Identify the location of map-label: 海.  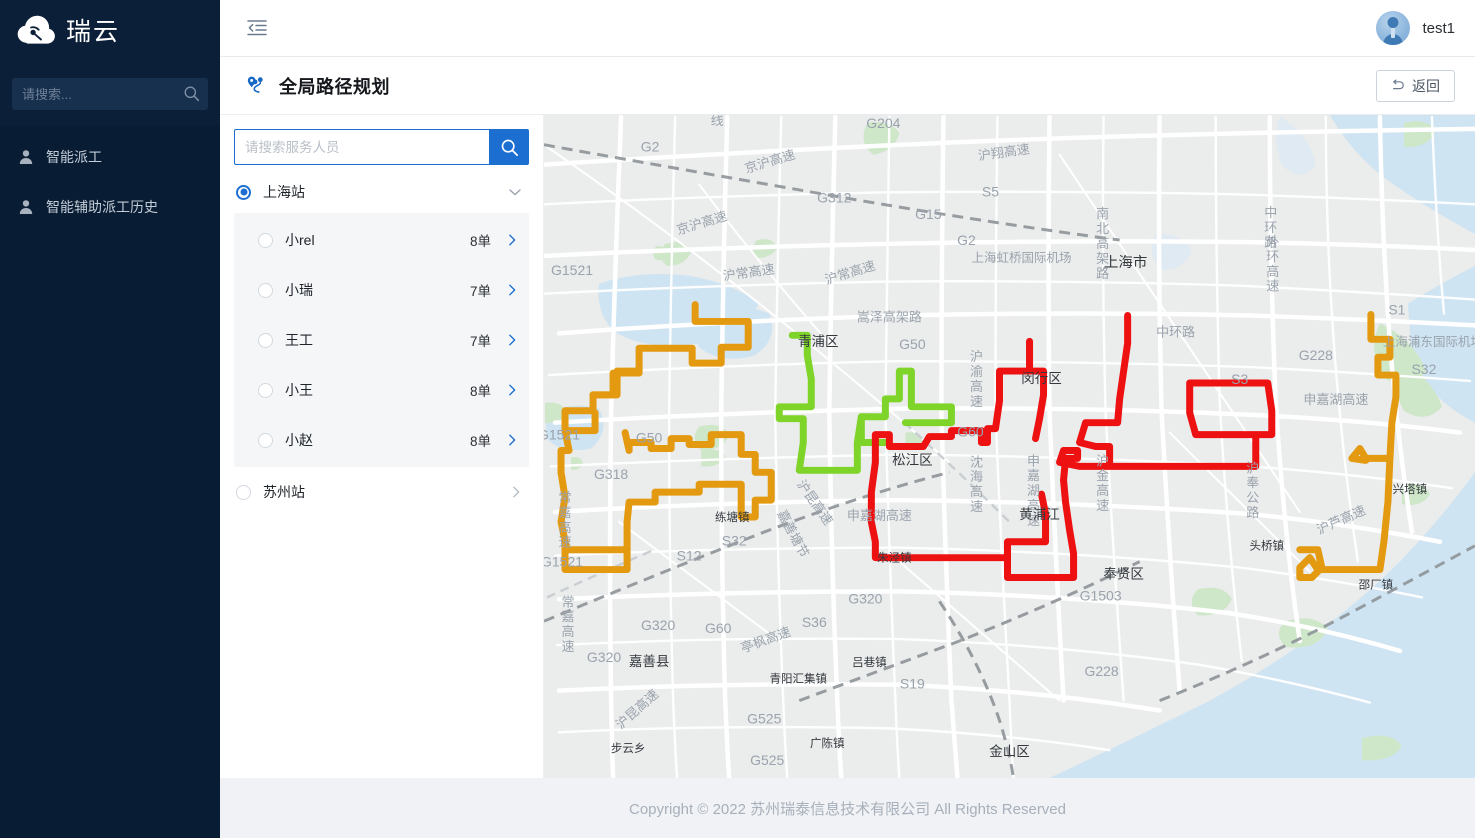
(976, 476).